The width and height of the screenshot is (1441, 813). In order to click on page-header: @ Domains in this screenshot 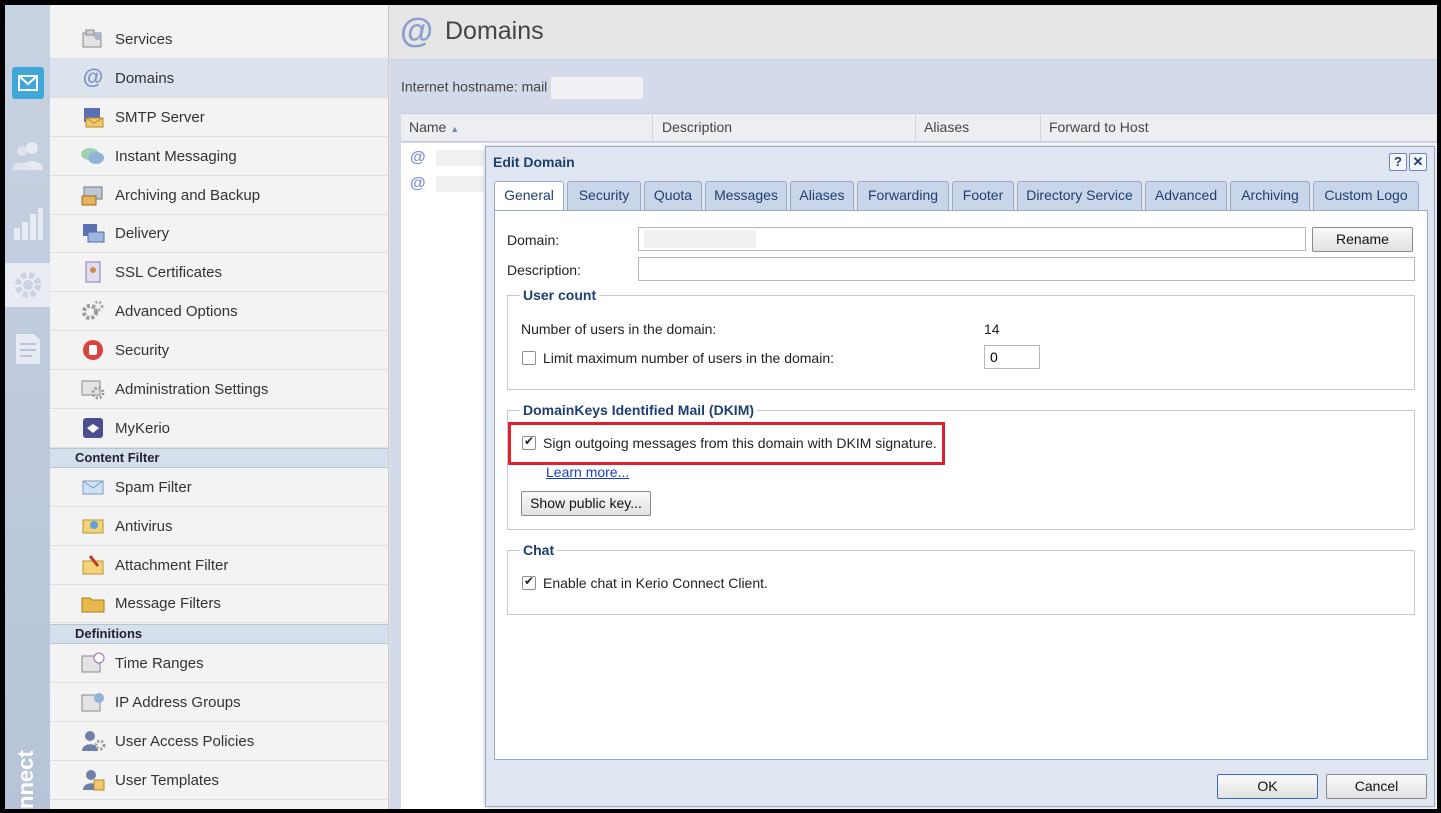, I will do `click(913, 32)`.